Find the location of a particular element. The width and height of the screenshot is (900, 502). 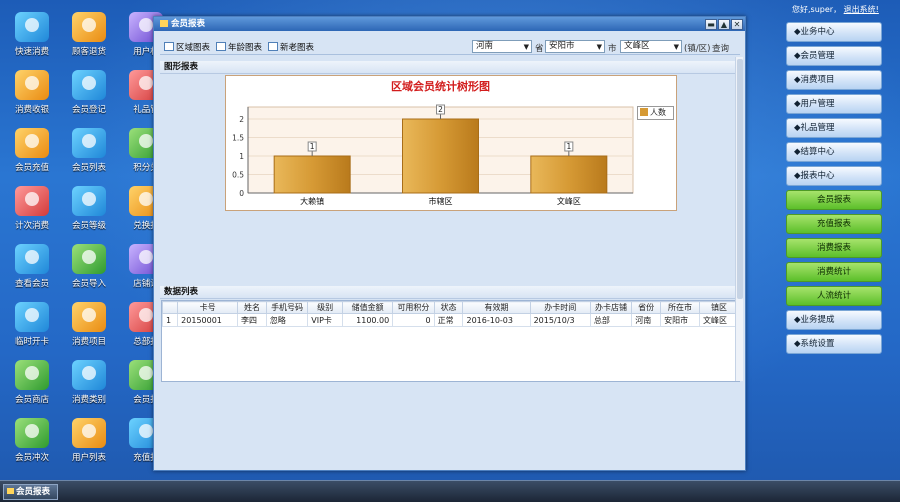

desktop-icon-cashier: 消费收银 is located at coordinates (32, 95).